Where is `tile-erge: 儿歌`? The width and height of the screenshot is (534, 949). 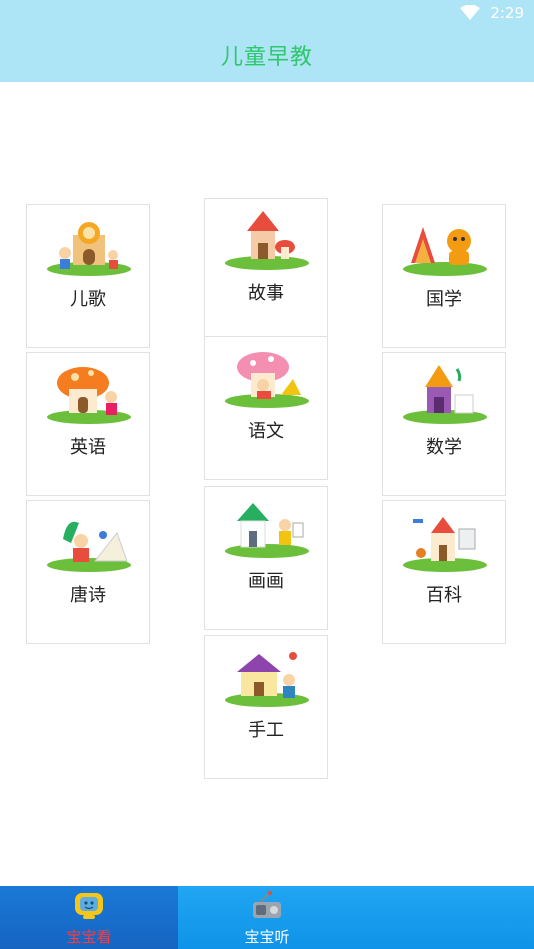 tile-erge: 儿歌 is located at coordinates (88, 276).